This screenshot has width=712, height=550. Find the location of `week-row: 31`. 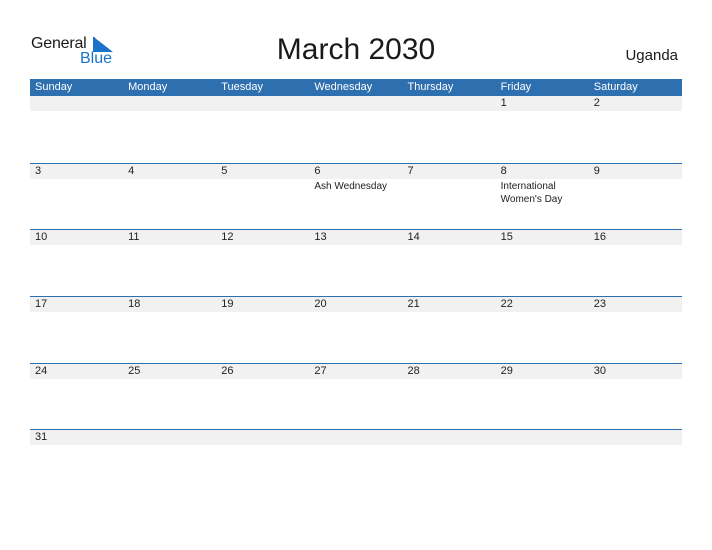

week-row: 31 is located at coordinates (356, 462).